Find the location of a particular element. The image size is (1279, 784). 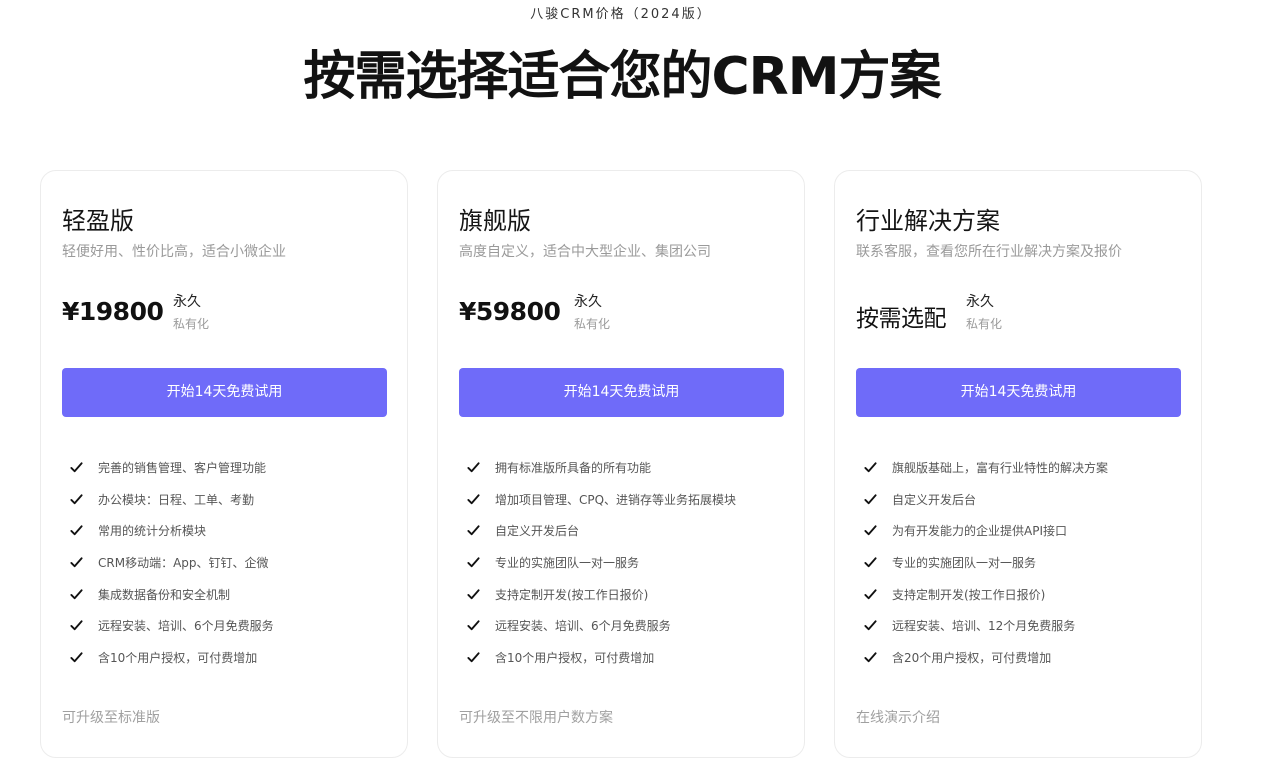

feature-item: 集成数据备份和安全机制 is located at coordinates (171, 602).